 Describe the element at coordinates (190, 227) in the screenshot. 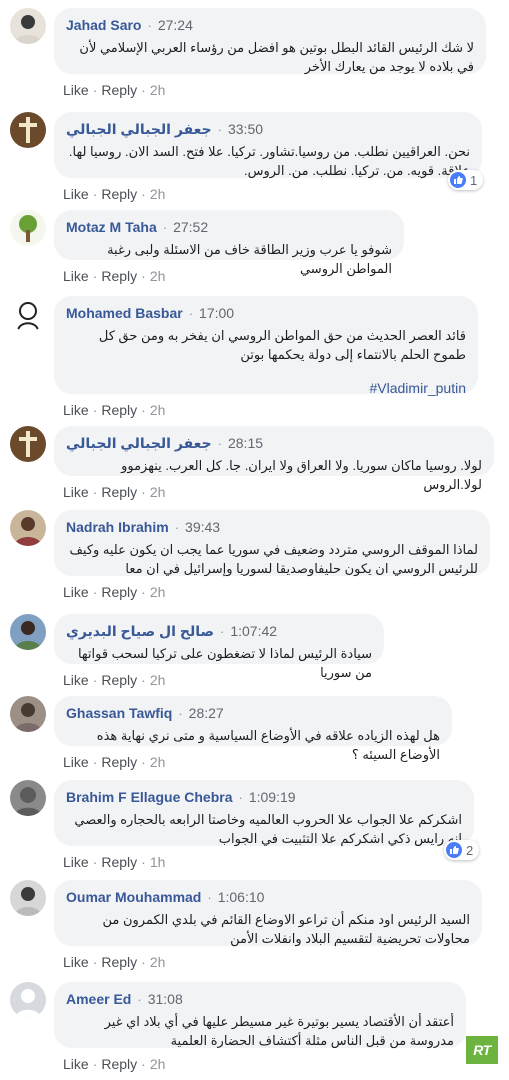

I see `comment-timestamp: 27:52` at that location.